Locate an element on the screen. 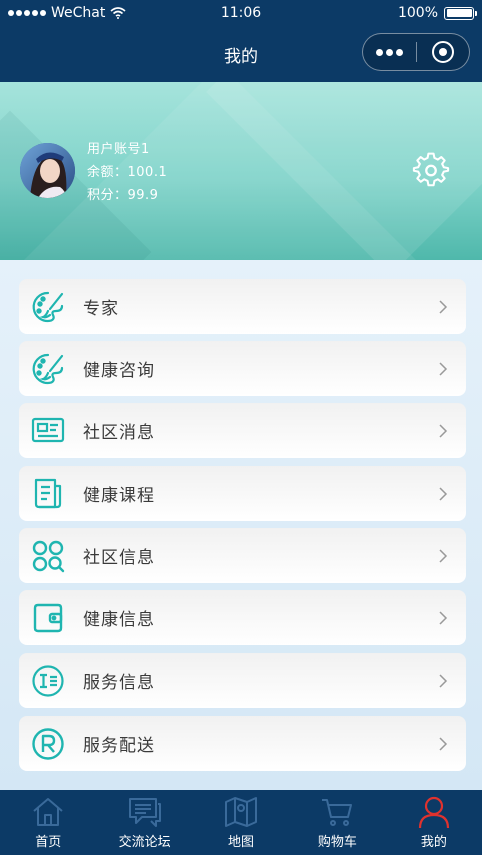  tab-forum: 交流论坛 is located at coordinates (144, 822).